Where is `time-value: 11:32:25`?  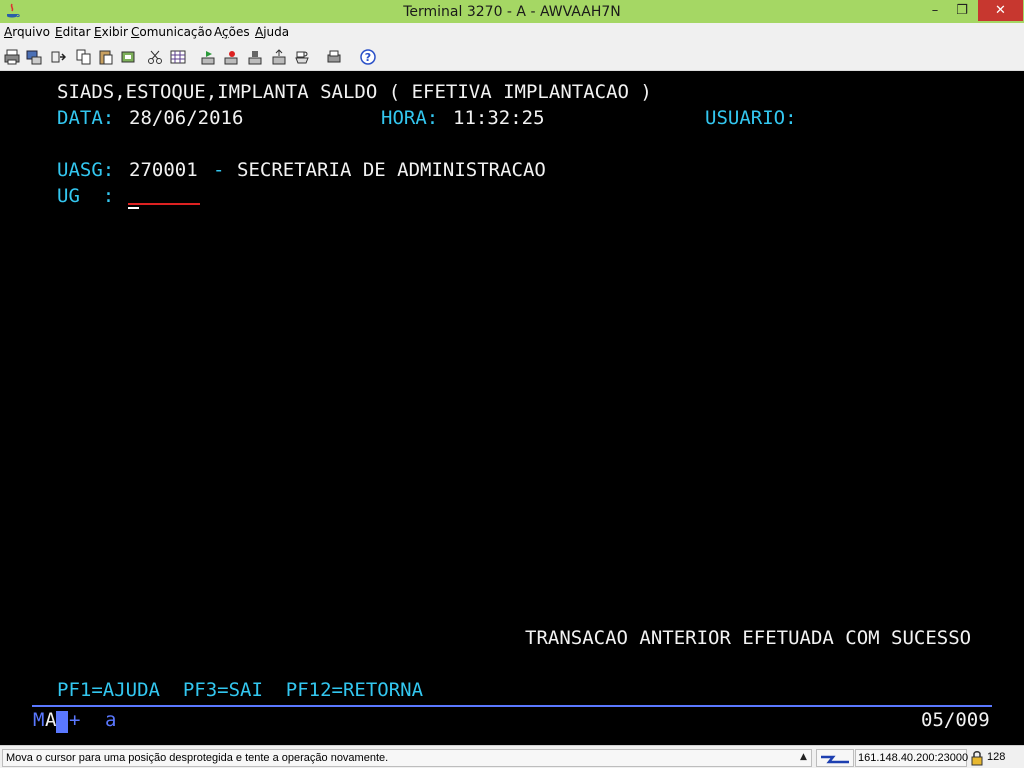
time-value: 11:32:25 is located at coordinates (499, 118).